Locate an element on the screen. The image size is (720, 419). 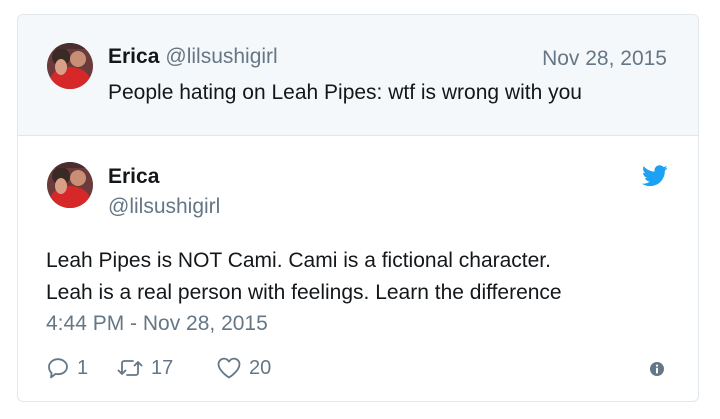
context-author: Erica @lilsushigirl is located at coordinates (193, 57).